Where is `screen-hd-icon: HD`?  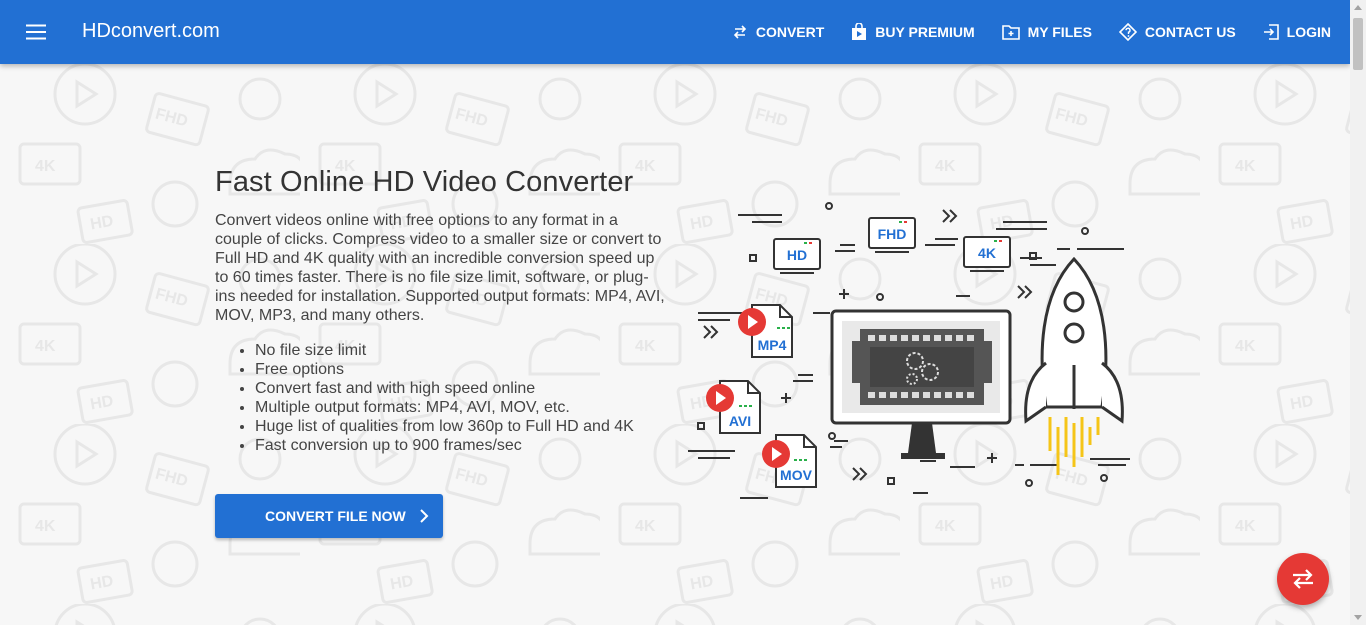 screen-hd-icon: HD is located at coordinates (797, 256).